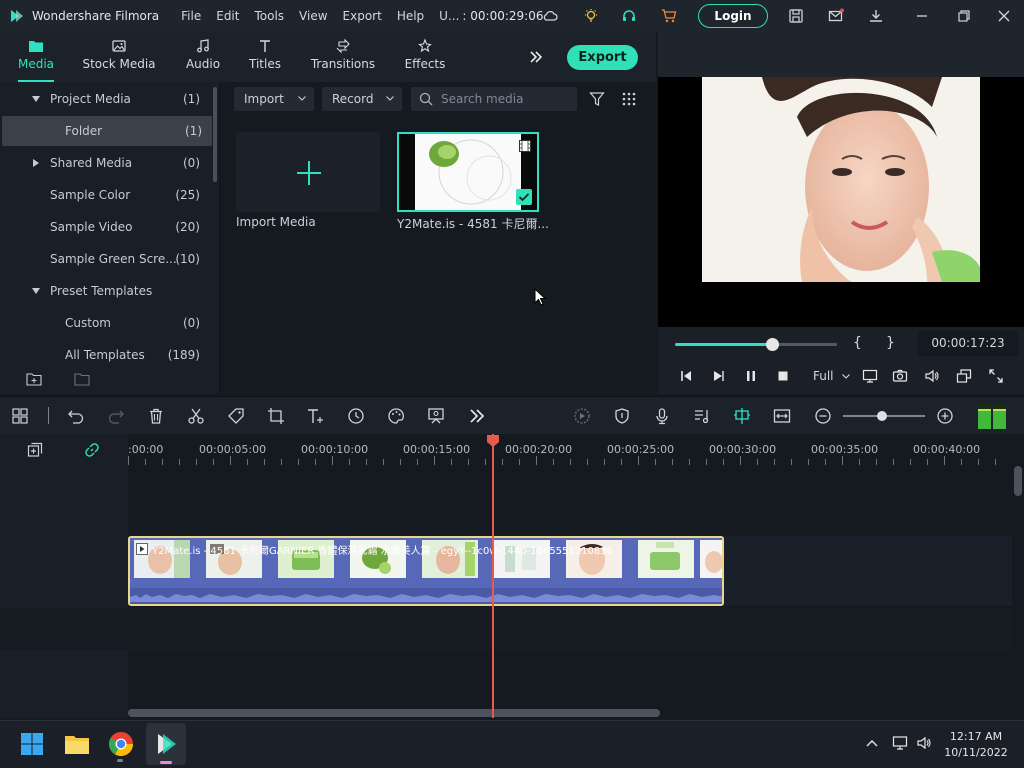  I want to click on sidebar-item-sample-color: Sample Color (25), so click(106, 195).